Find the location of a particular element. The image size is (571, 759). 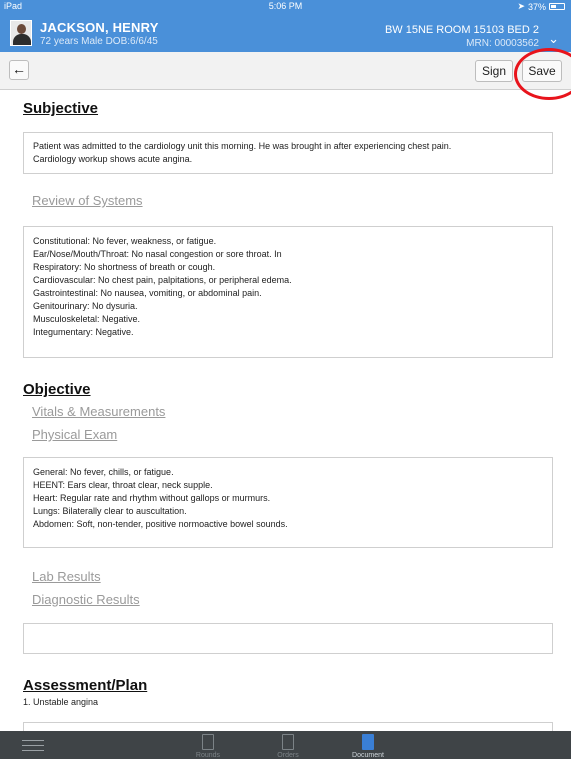

subjective-heading: Subjective is located at coordinates (61, 108).